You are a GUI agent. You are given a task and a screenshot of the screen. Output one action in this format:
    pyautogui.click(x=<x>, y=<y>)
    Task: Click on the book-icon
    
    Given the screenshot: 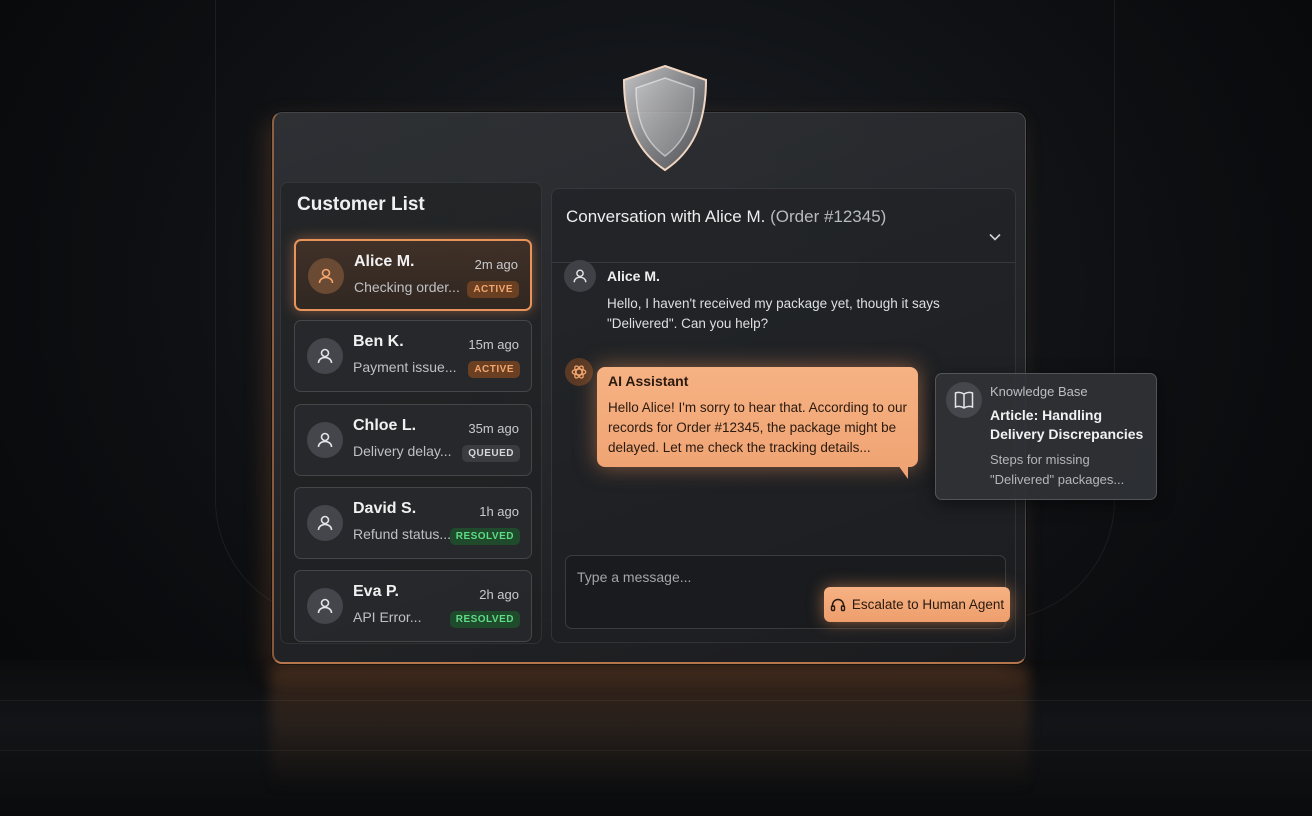 What is the action you would take?
    pyautogui.click(x=964, y=400)
    